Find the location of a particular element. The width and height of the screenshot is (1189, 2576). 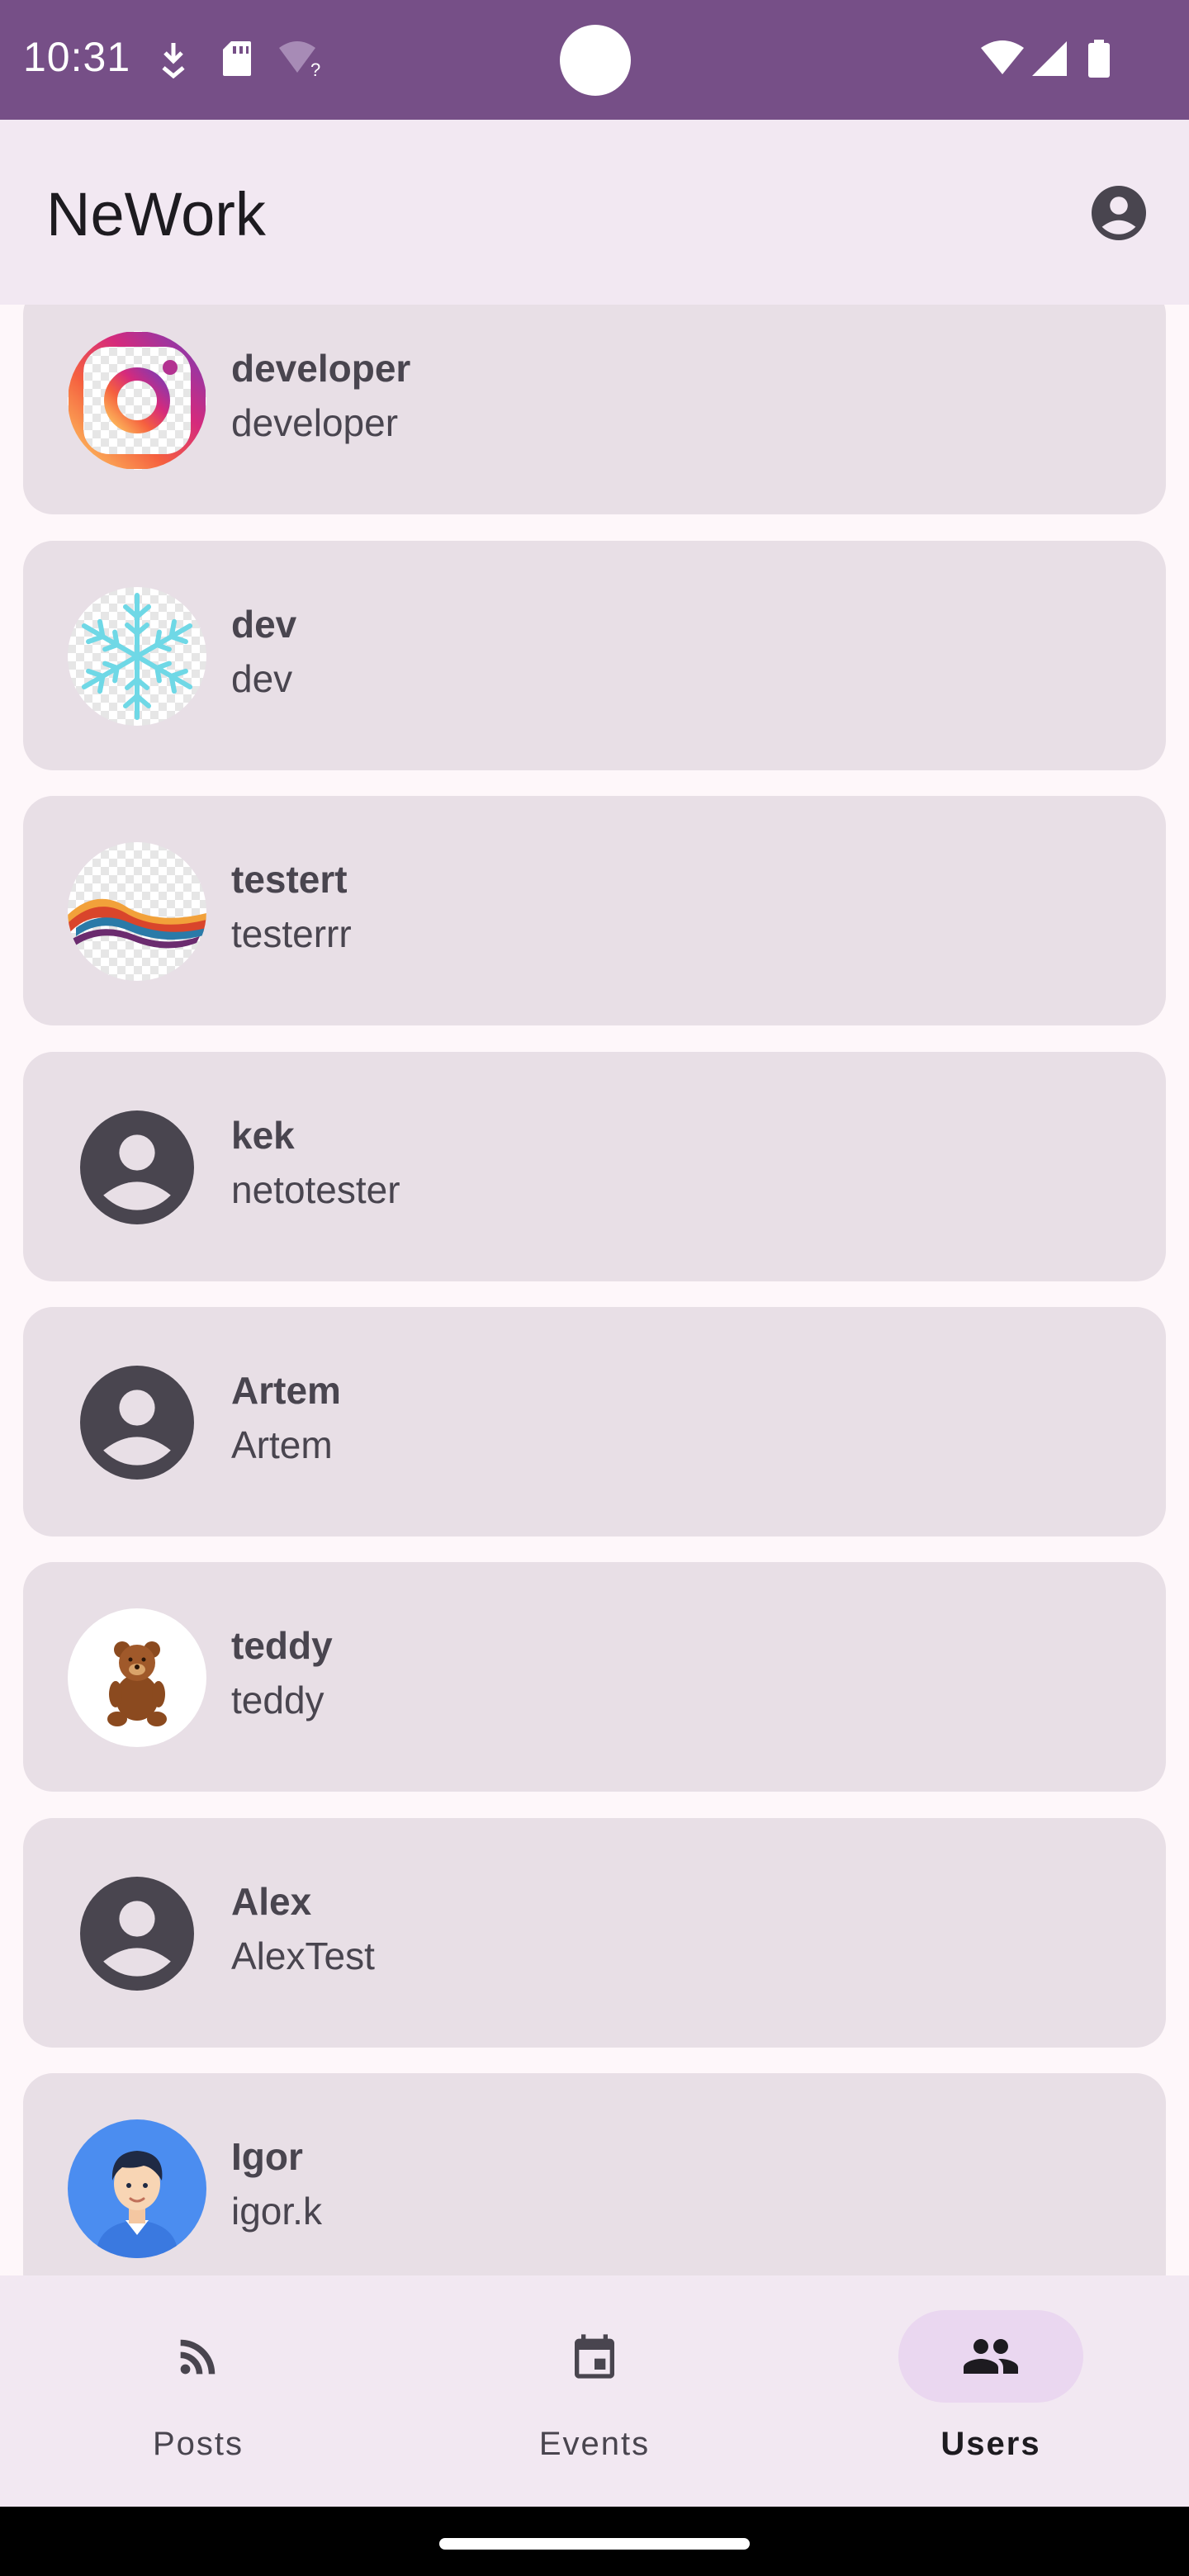

snowflake-icon is located at coordinates (137, 659).